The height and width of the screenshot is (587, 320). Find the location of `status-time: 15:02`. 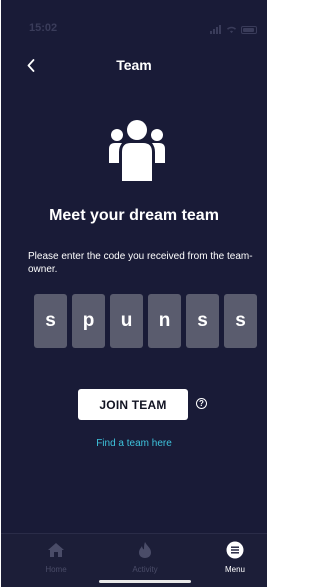

status-time: 15:02 is located at coordinates (43, 28).